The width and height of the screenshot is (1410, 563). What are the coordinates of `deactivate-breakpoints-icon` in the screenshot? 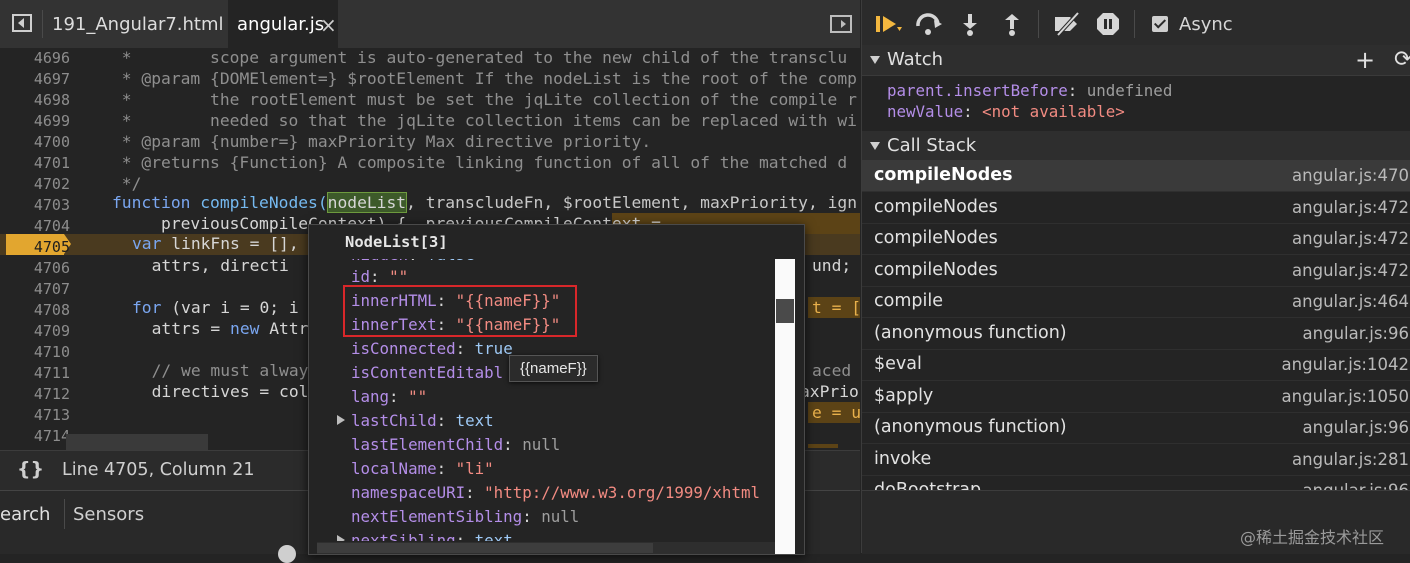 It's located at (1067, 24).